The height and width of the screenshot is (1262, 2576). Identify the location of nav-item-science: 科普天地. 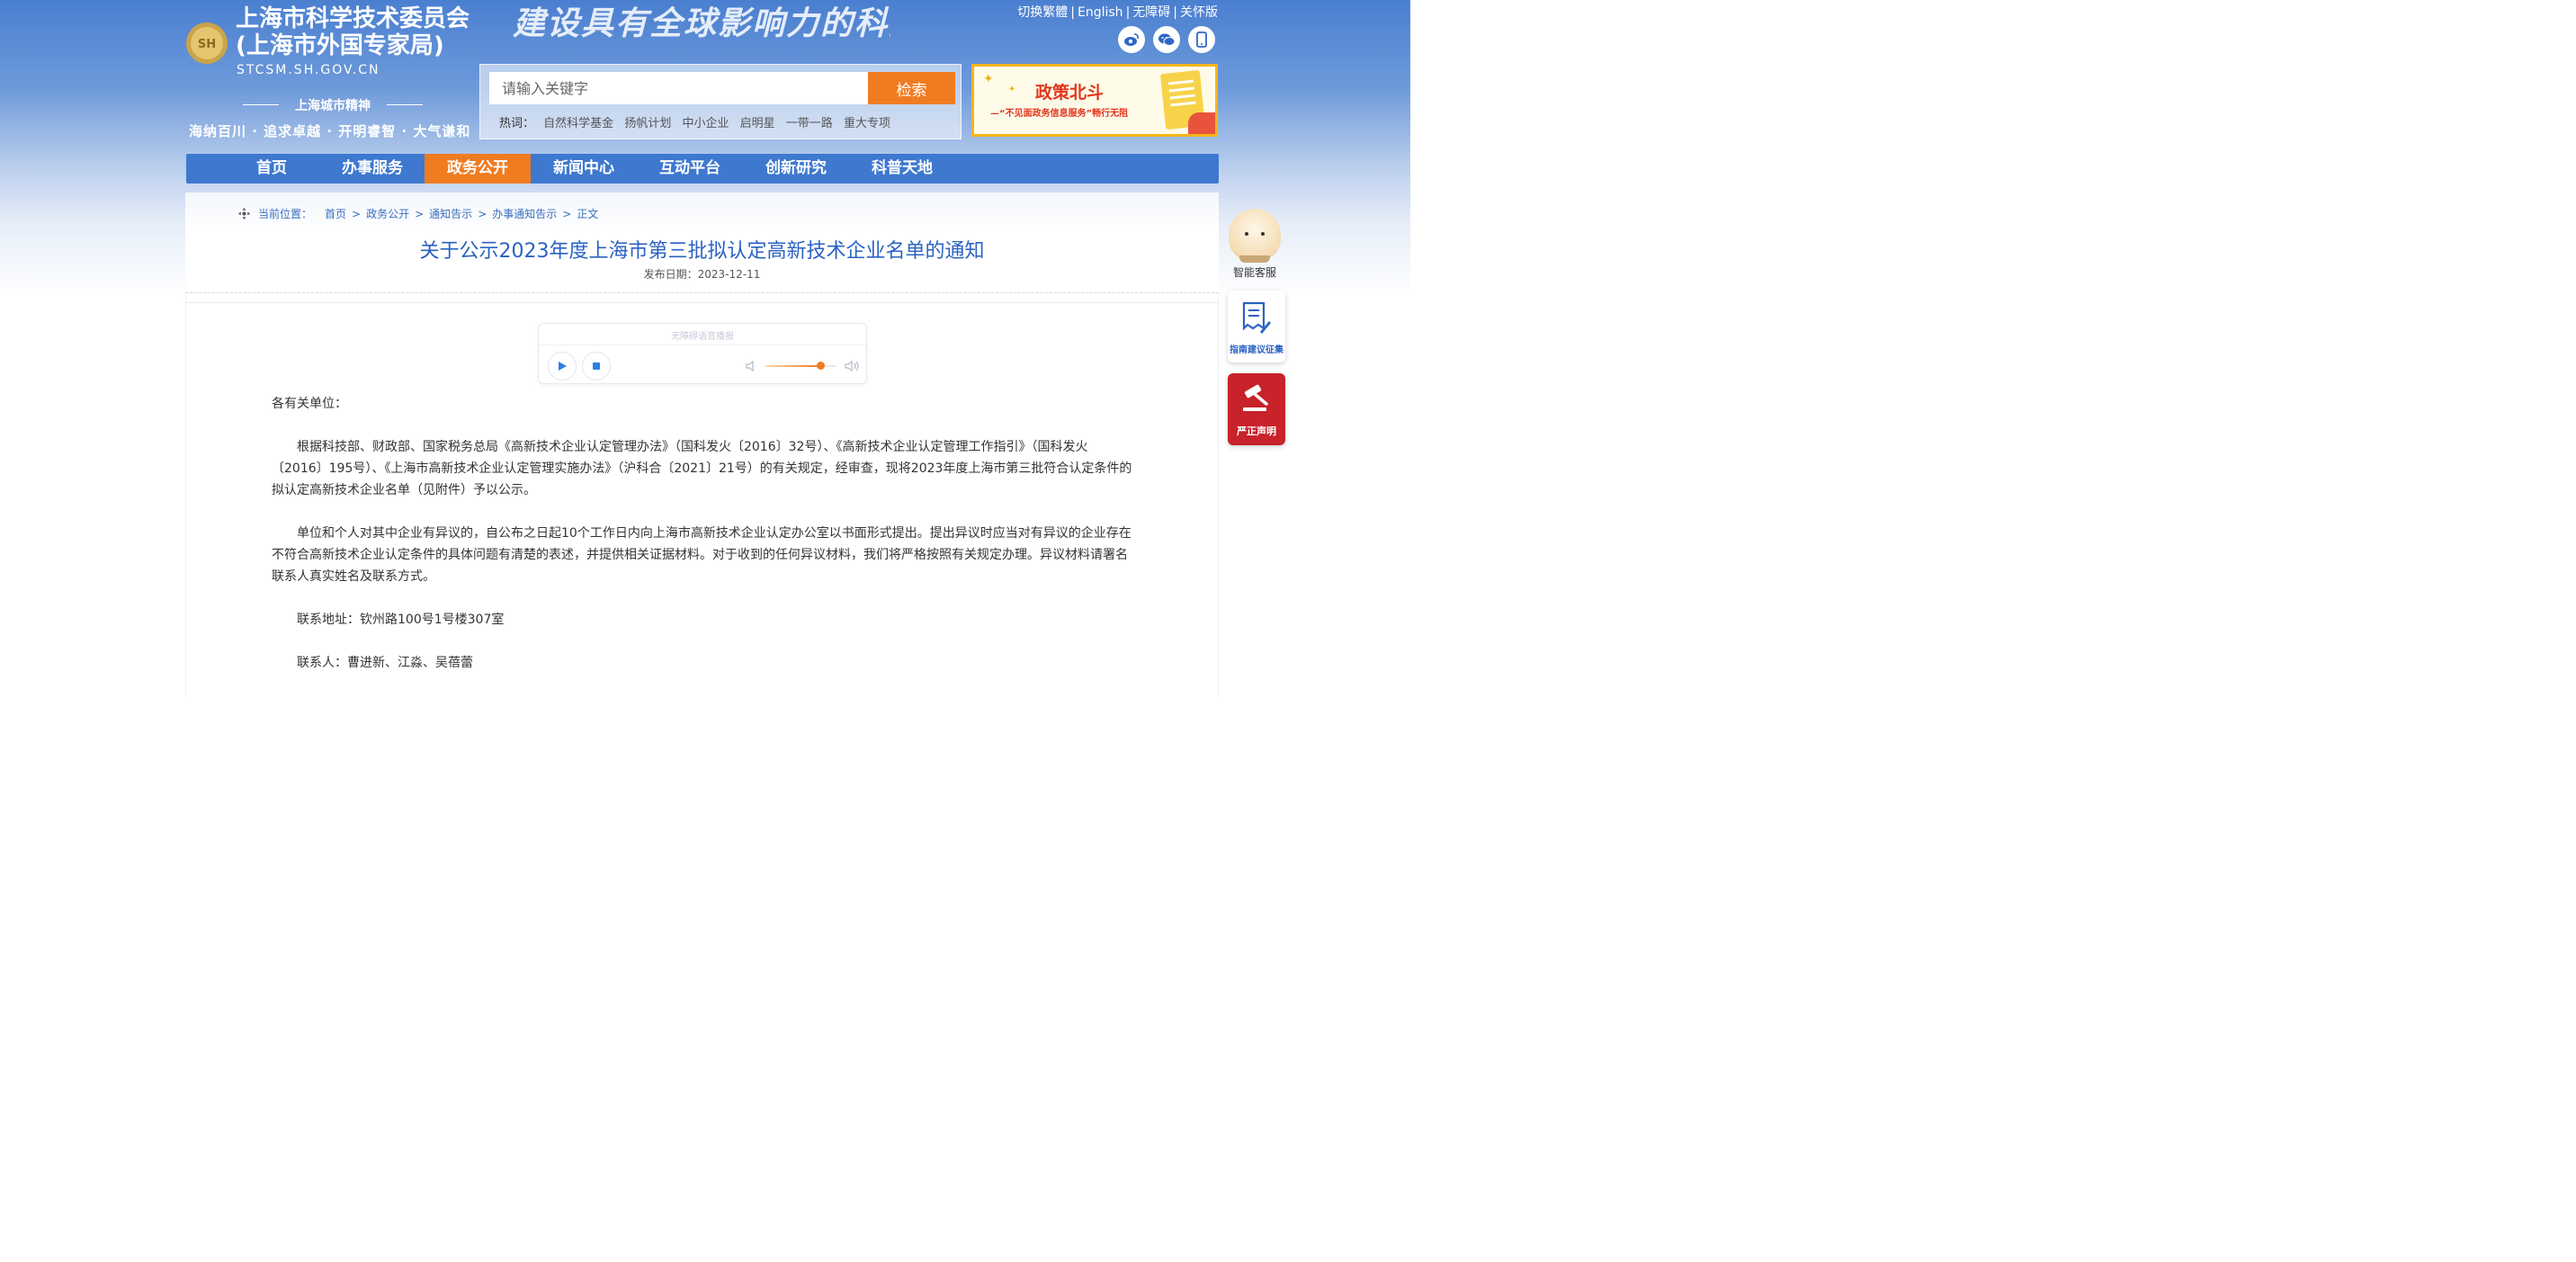
(902, 168).